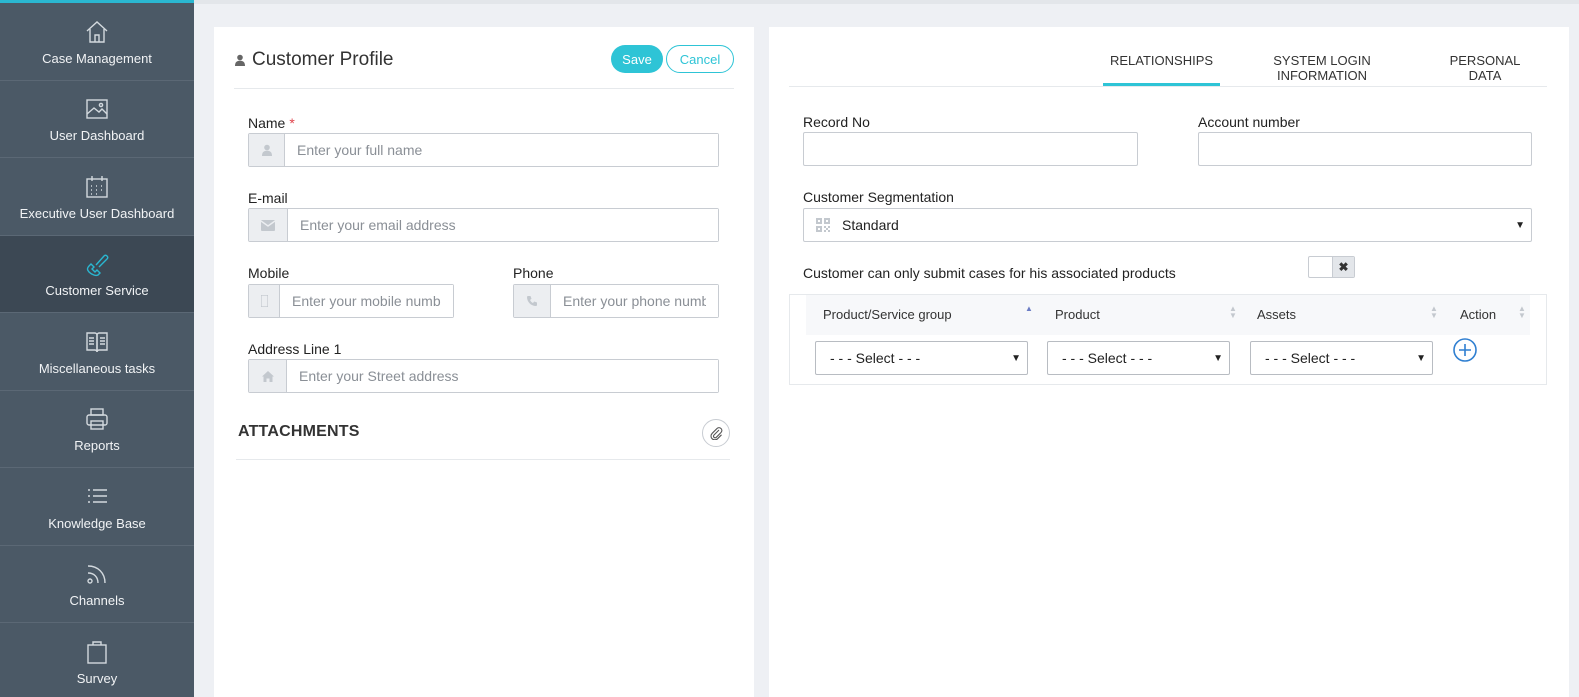  Describe the element at coordinates (1276, 314) in the screenshot. I see `column-header-assets: Assets` at that location.